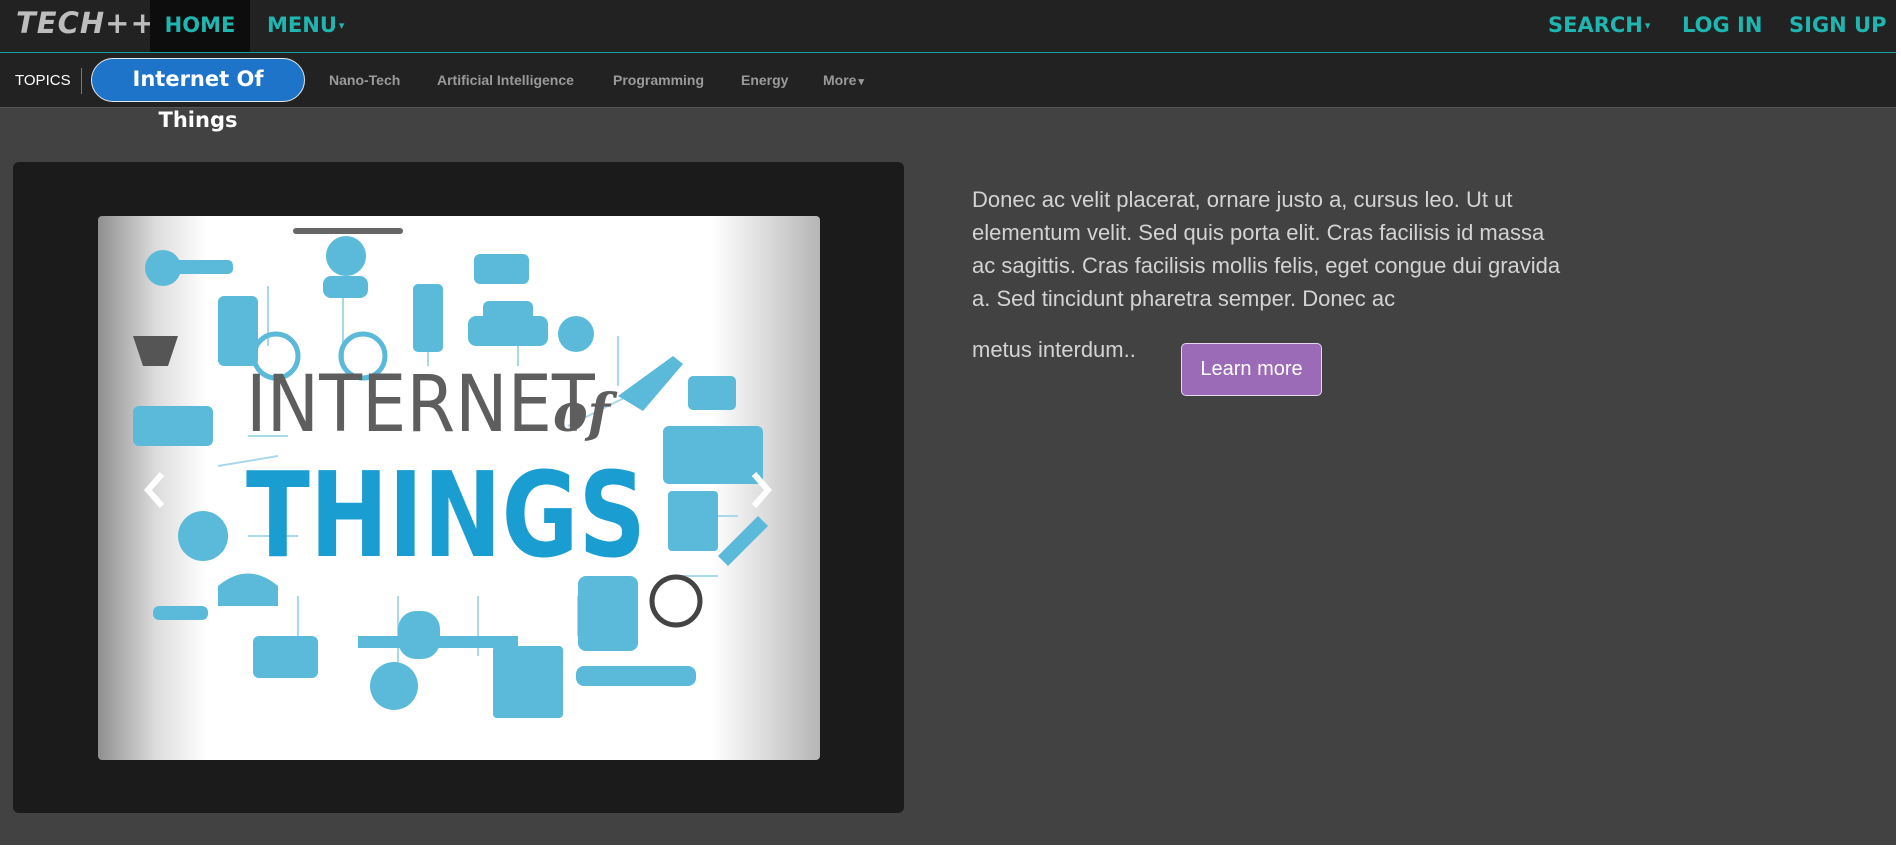 Image resolution: width=1901 pixels, height=848 pixels. Describe the element at coordinates (1595, 25) in the screenshot. I see `nav-search-label: SEARCH` at that location.